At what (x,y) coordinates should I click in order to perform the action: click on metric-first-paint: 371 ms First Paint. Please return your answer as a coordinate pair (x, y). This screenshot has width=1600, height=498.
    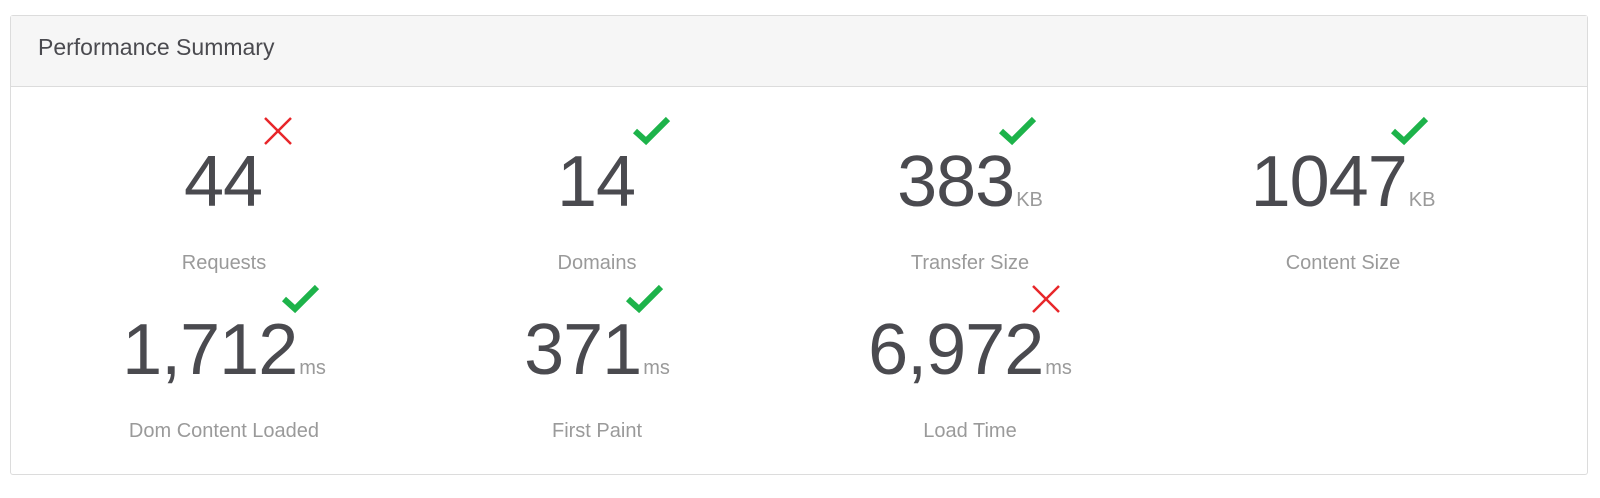
    Looking at the image, I should click on (597, 363).